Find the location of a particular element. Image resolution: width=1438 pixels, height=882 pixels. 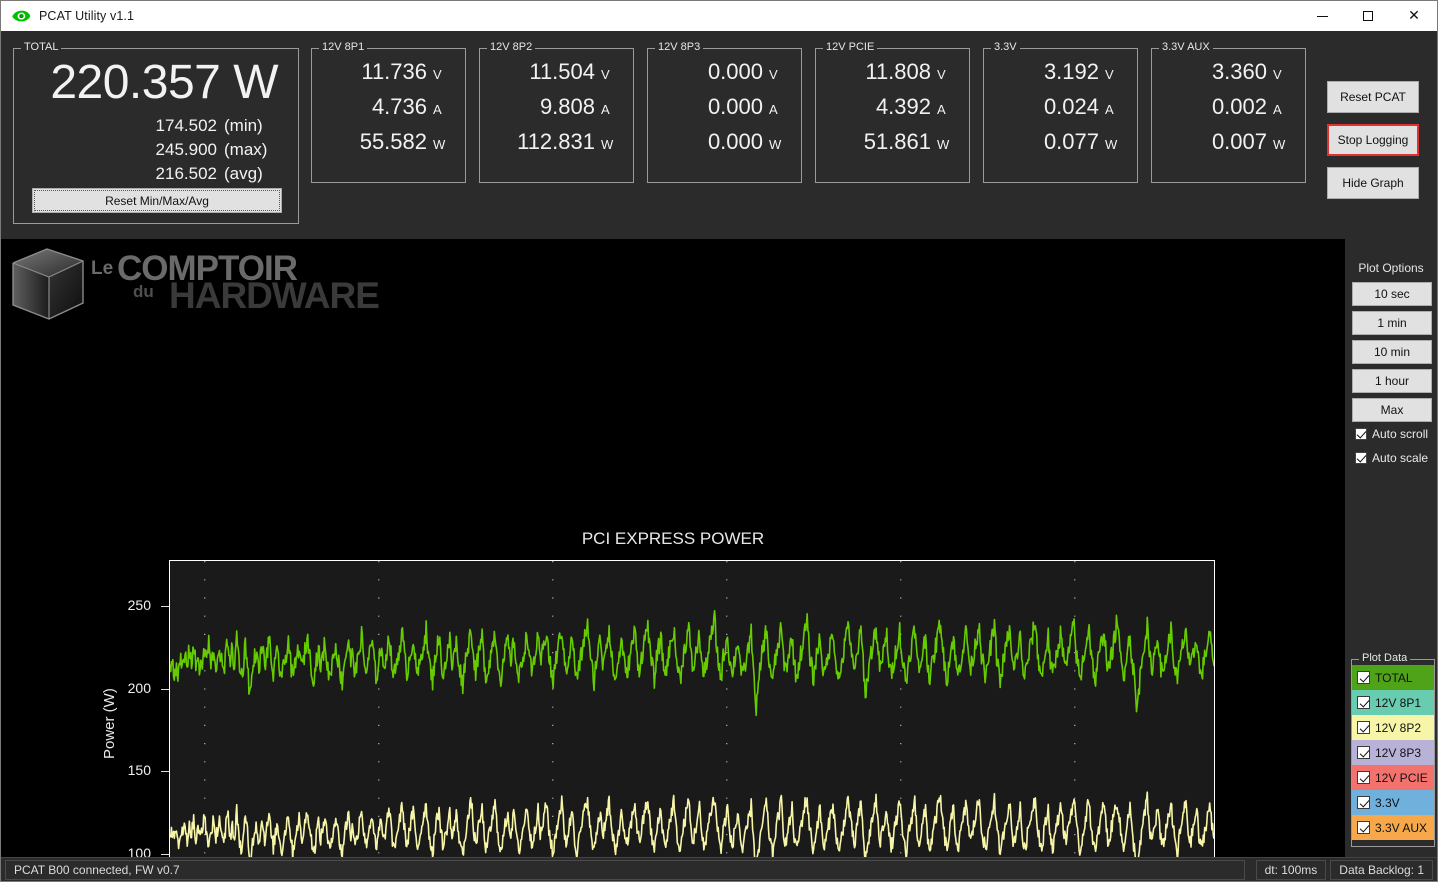

total-max-row: 245.900 (max) is located at coordinates (217, 150).